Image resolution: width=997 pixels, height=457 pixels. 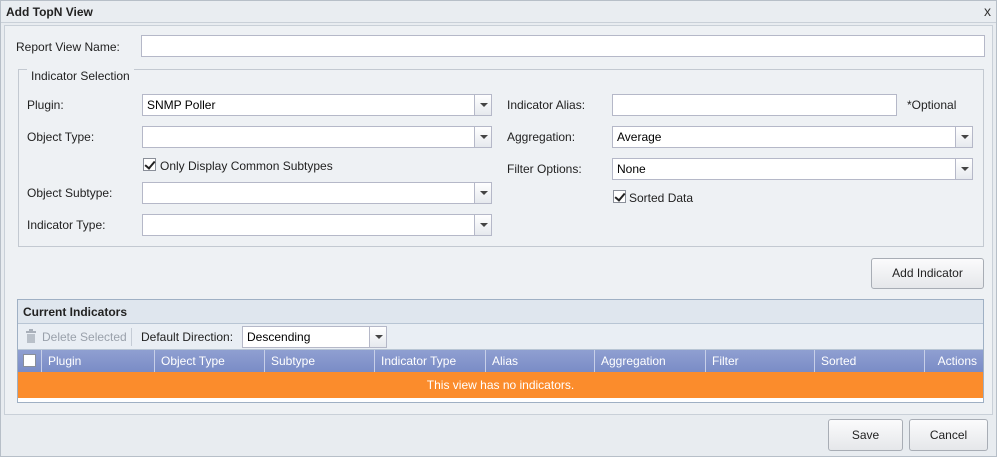 What do you see at coordinates (500, 385) in the screenshot?
I see `empty-indicators-message: This view has no indicators.` at bounding box center [500, 385].